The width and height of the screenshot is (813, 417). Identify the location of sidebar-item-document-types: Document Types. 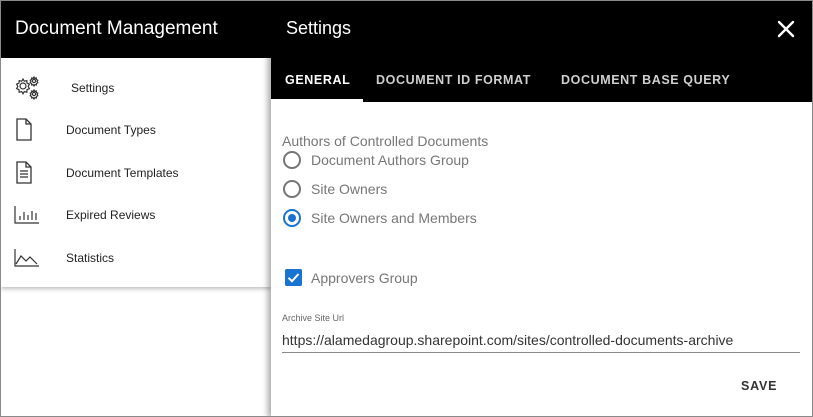
(136, 130).